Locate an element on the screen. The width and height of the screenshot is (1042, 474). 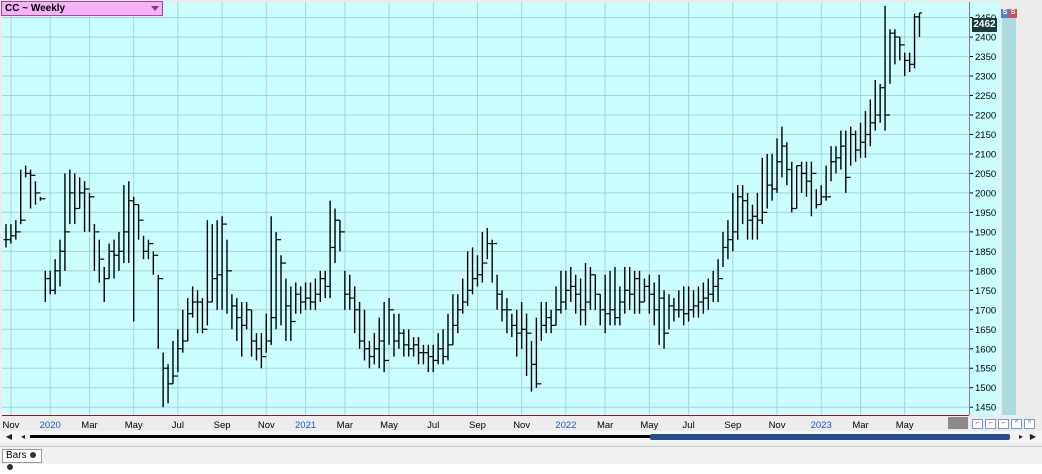
y-tick-label: 1900 is located at coordinates (985, 232).